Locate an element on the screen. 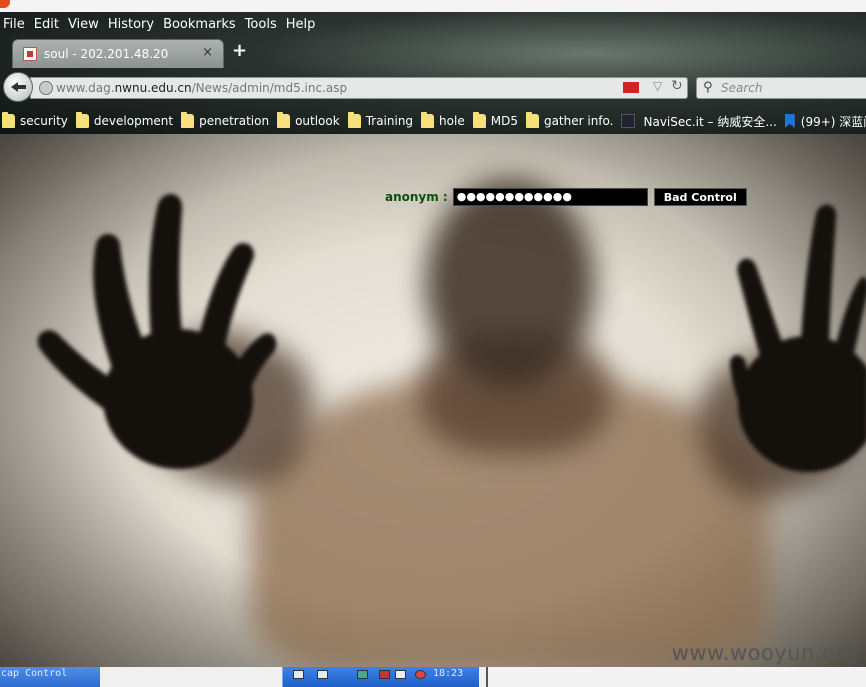 The width and height of the screenshot is (866, 687). bookmark-development: development is located at coordinates (124, 120).